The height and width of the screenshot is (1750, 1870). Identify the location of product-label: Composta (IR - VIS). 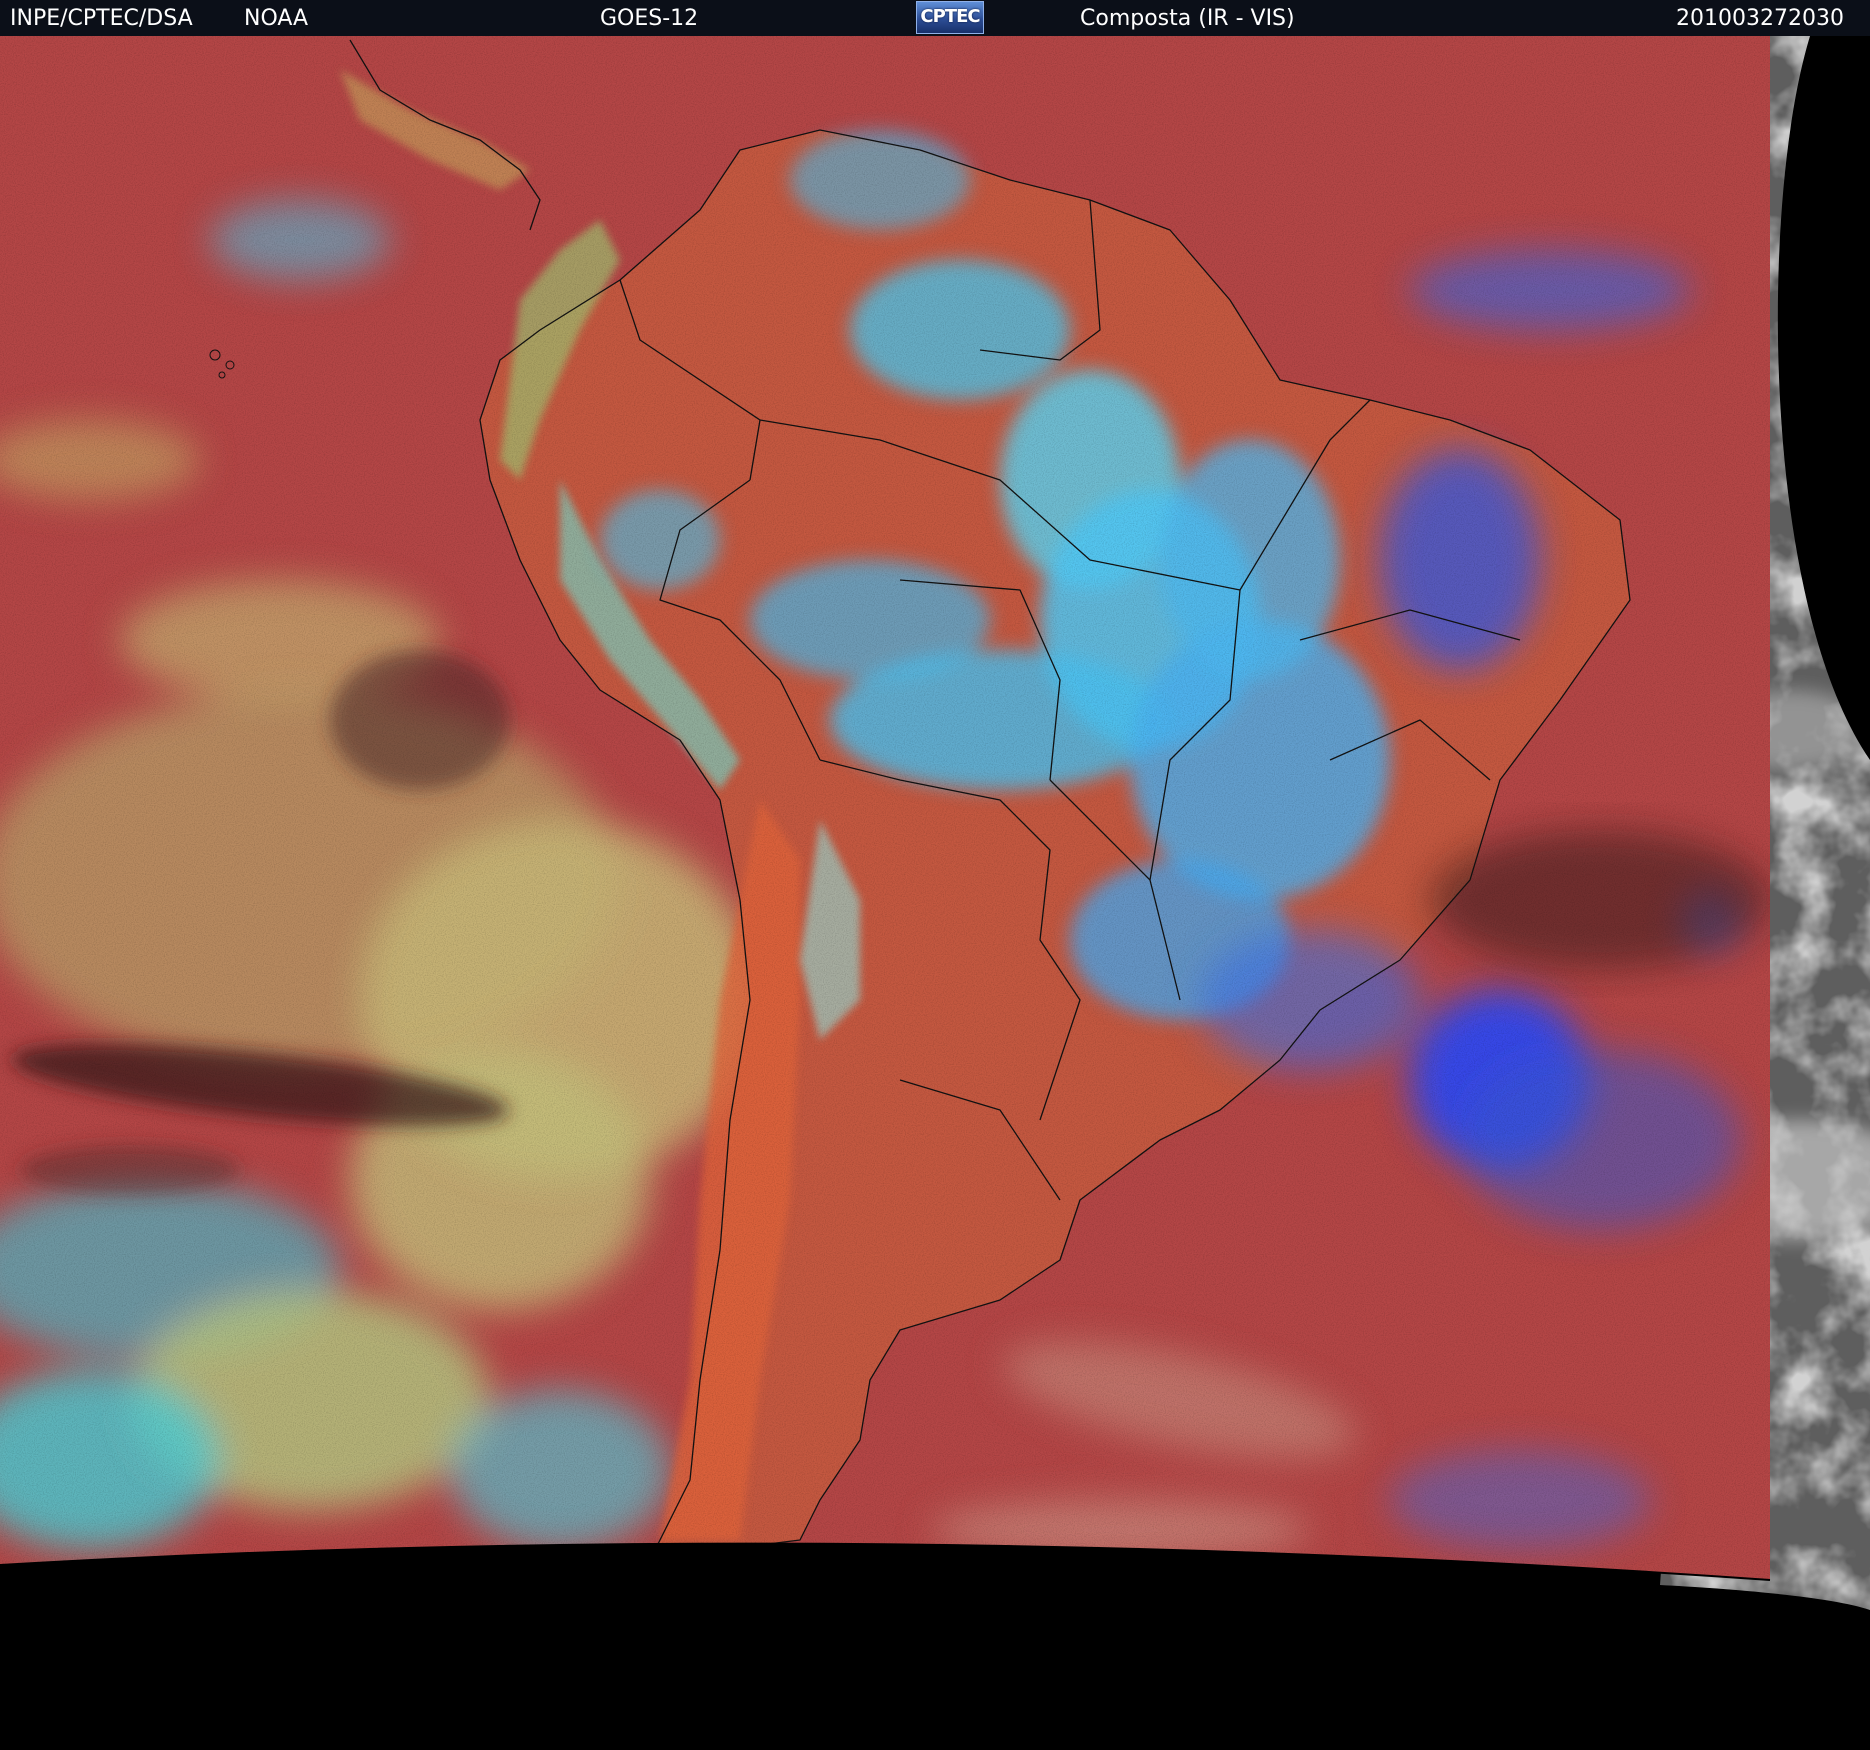
(1187, 18).